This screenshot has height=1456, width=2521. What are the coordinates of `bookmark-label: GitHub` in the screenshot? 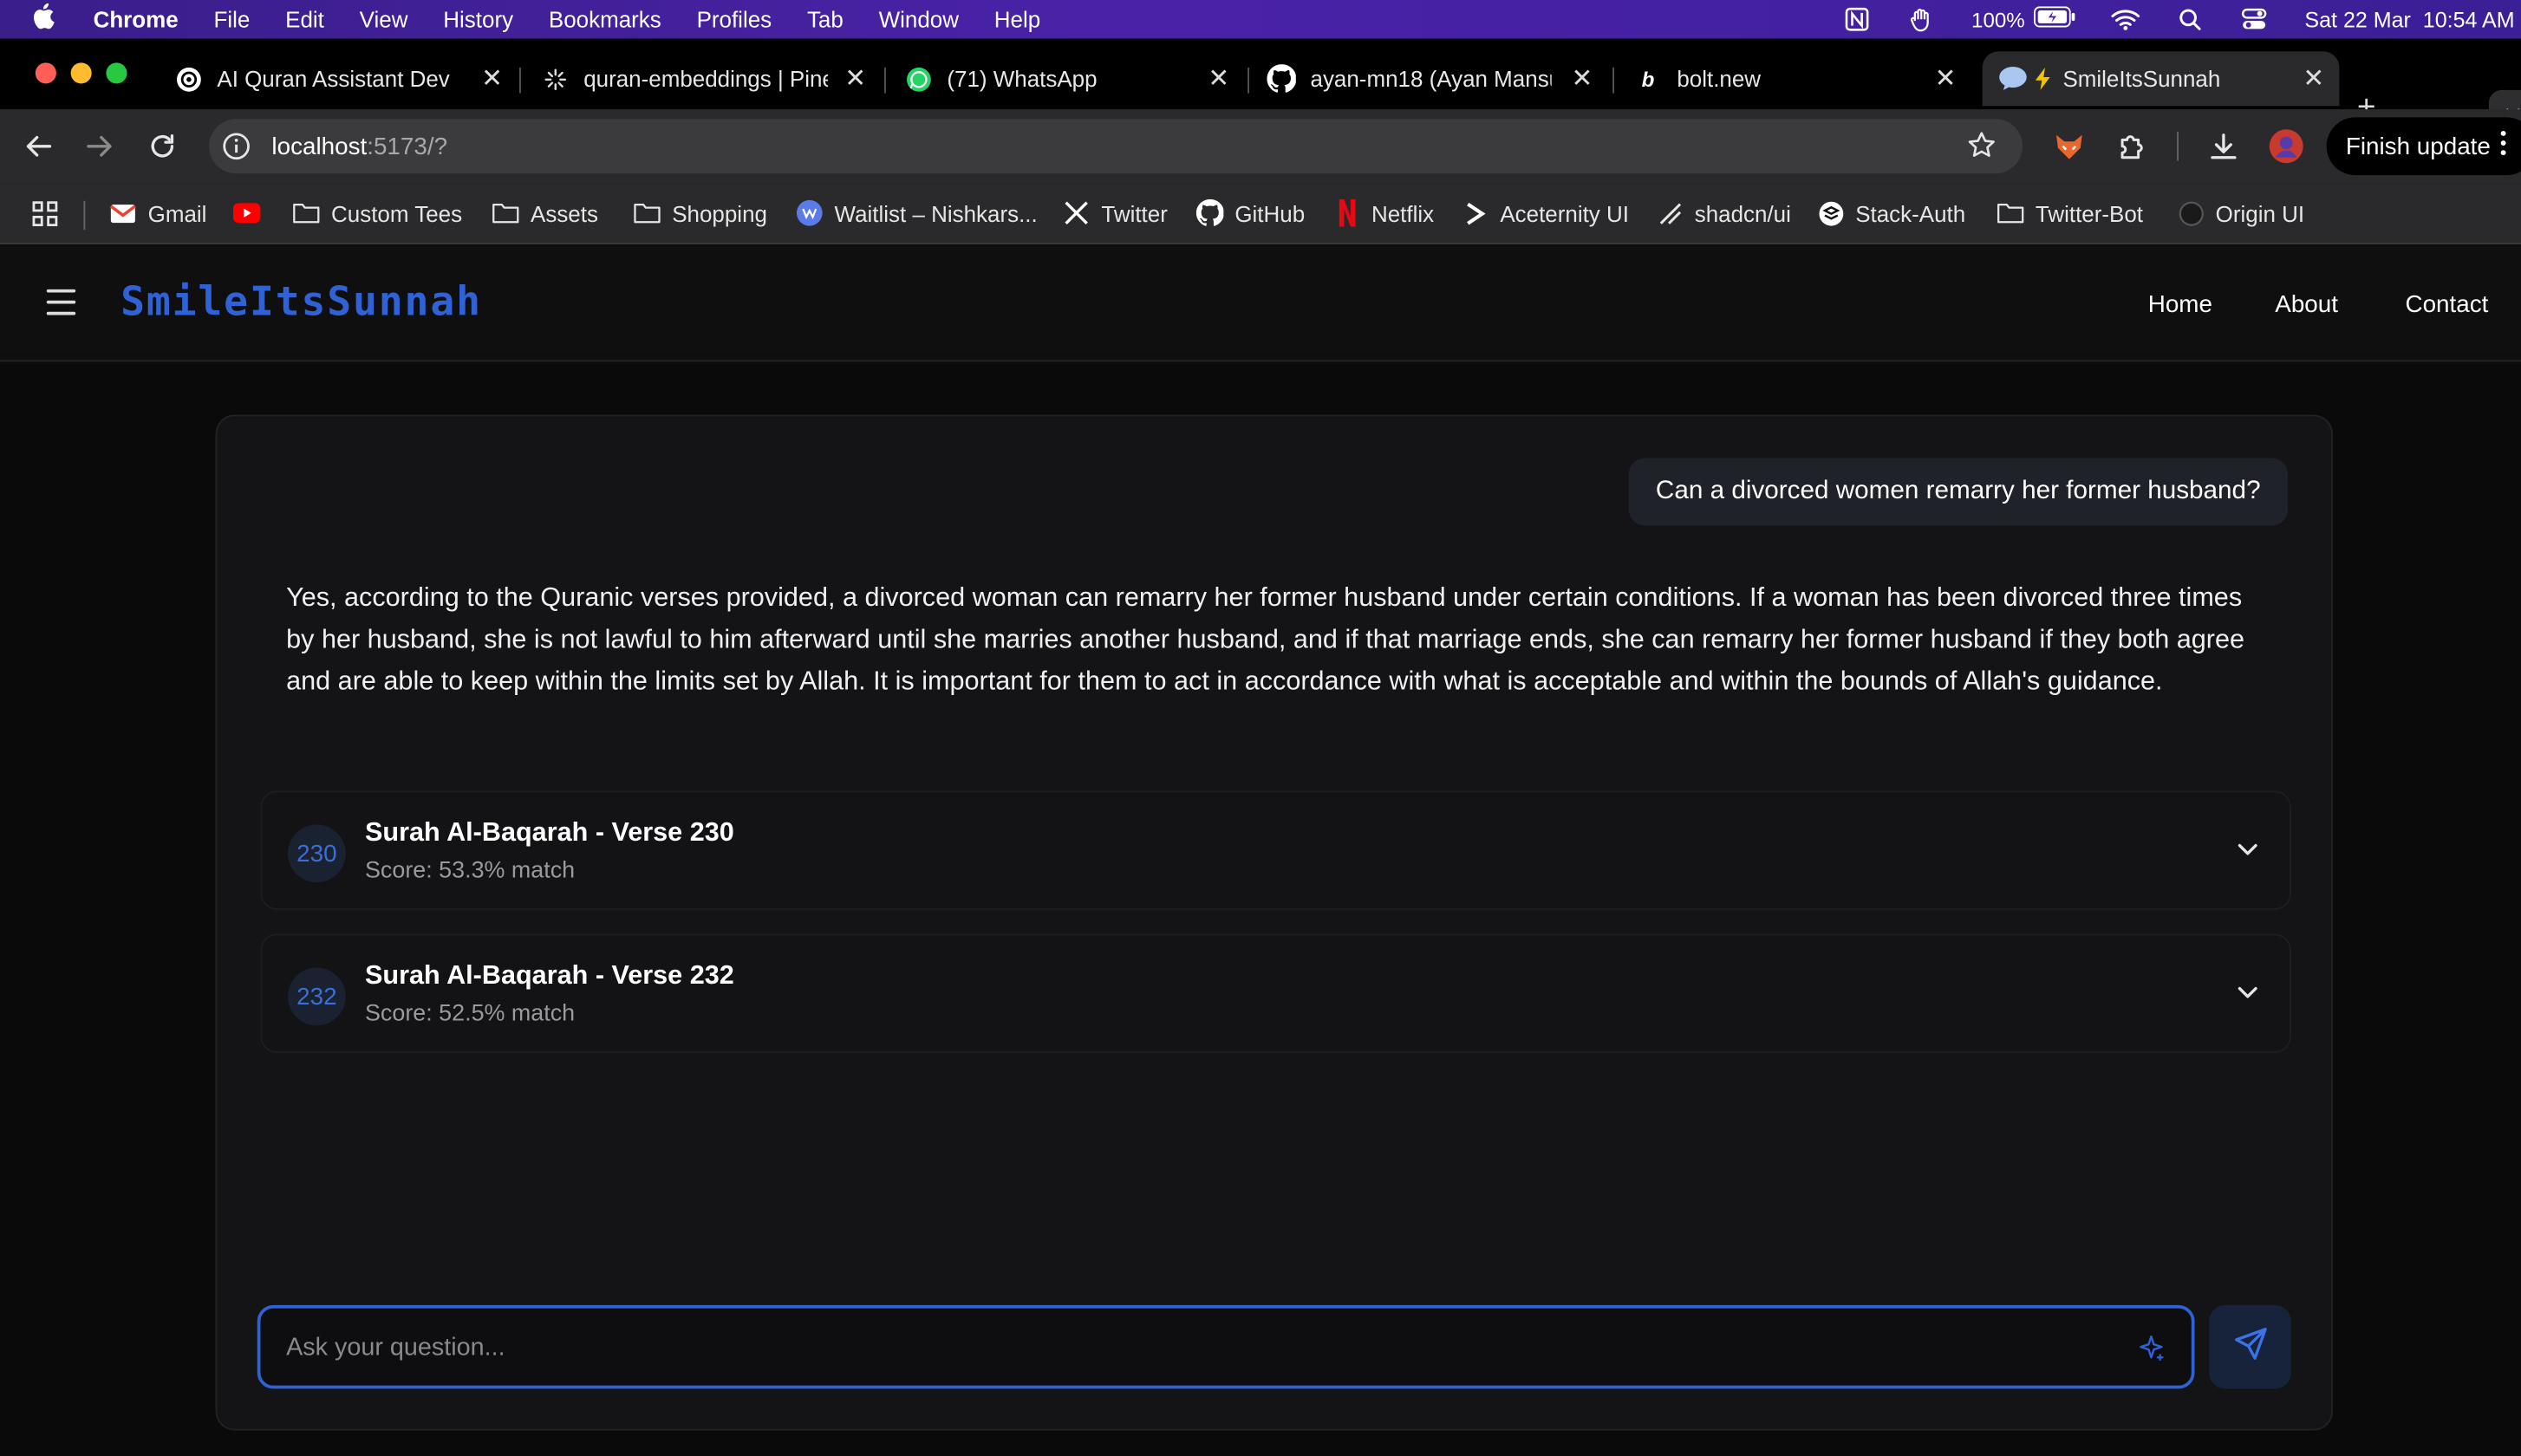 It's located at (1270, 212).